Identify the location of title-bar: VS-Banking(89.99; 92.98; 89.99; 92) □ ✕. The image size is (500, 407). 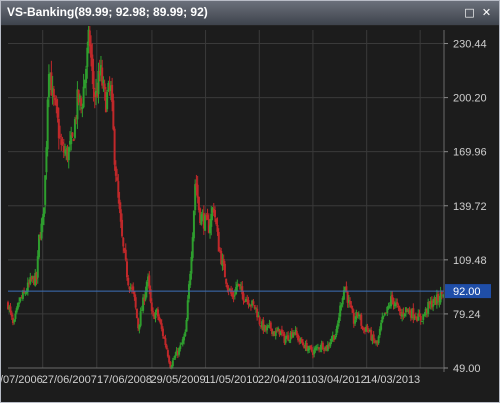
(250, 13).